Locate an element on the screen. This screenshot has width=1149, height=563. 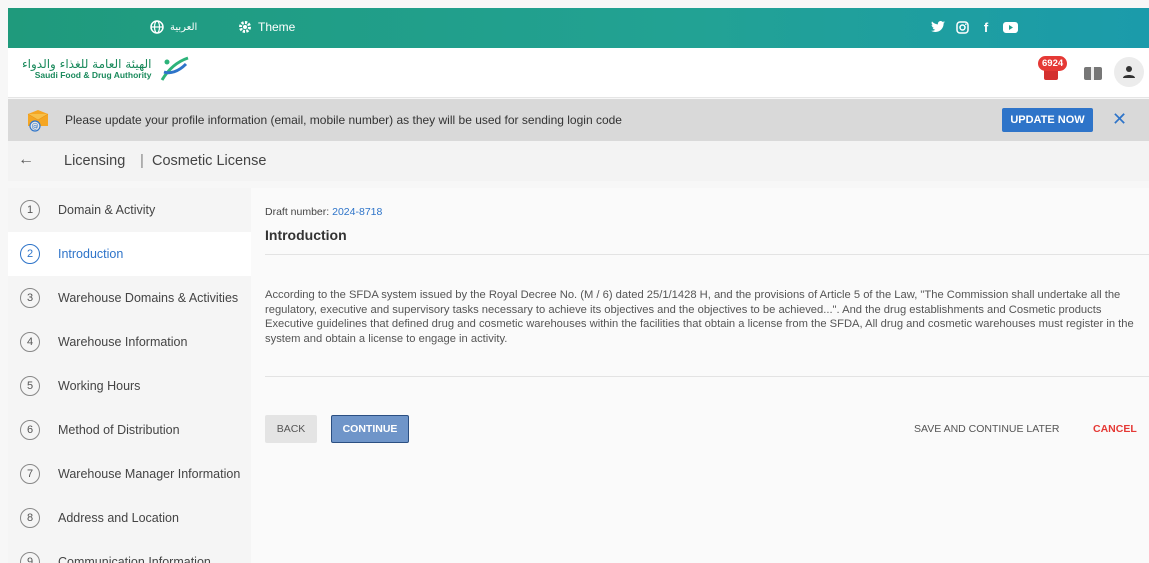
step-label: Domain & Activity is located at coordinates (107, 210).